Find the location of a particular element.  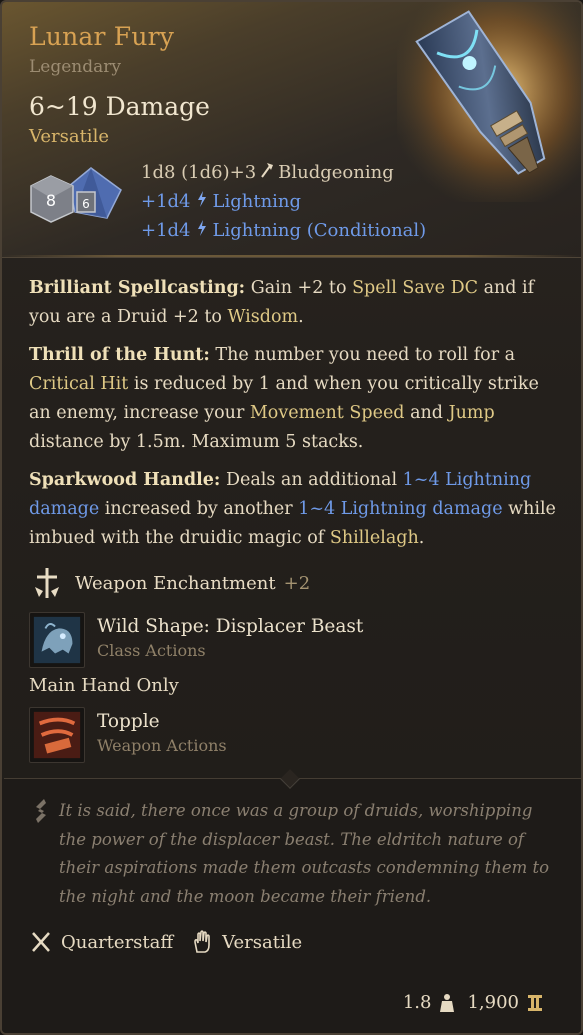

displacer-beast-icon is located at coordinates (57, 640).